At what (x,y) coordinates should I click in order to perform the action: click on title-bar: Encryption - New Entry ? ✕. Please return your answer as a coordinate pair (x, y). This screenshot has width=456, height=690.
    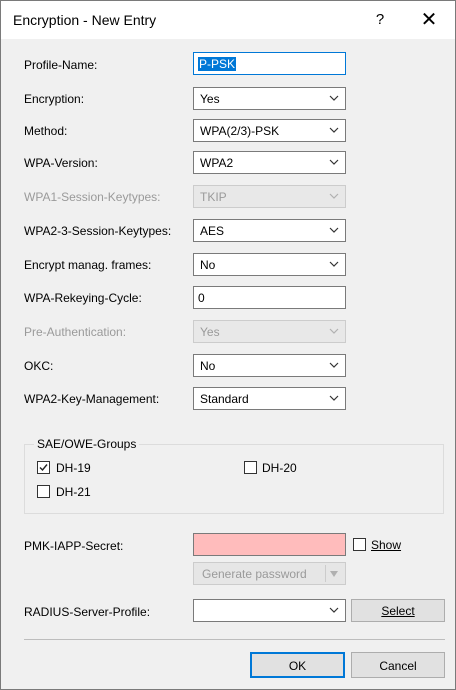
    Looking at the image, I should click on (228, 20).